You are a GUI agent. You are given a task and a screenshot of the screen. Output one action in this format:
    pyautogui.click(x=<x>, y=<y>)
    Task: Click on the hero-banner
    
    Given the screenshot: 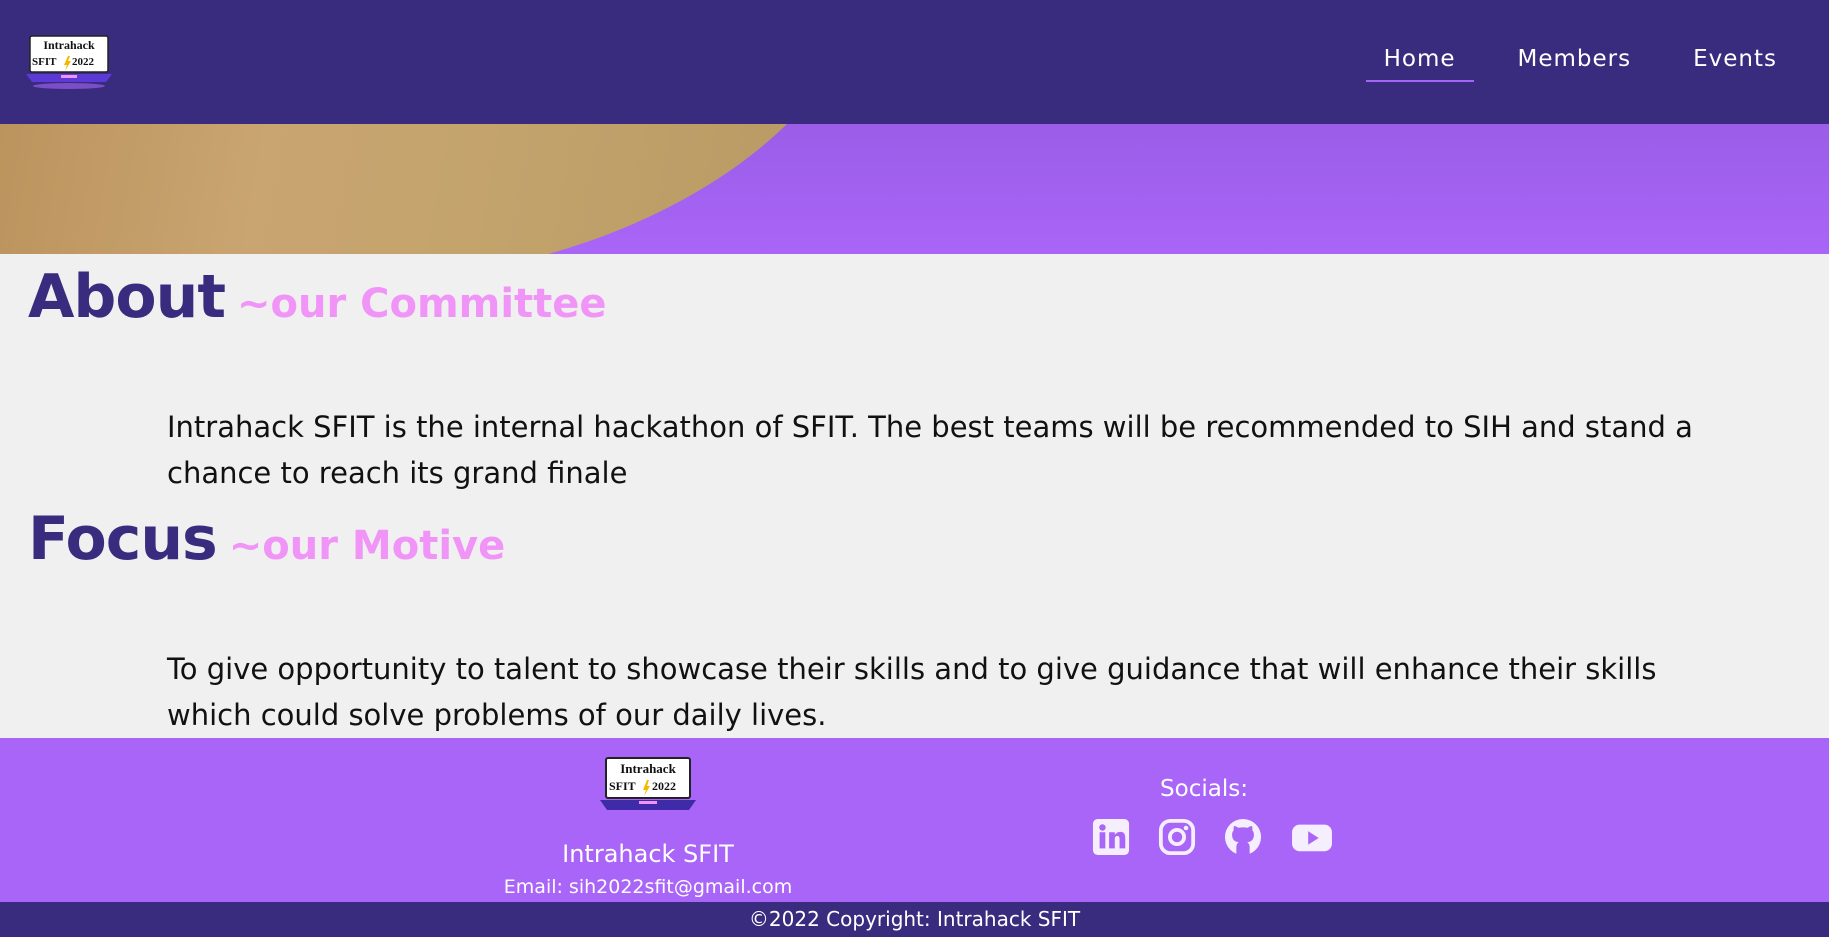 What is the action you would take?
    pyautogui.click(x=914, y=189)
    